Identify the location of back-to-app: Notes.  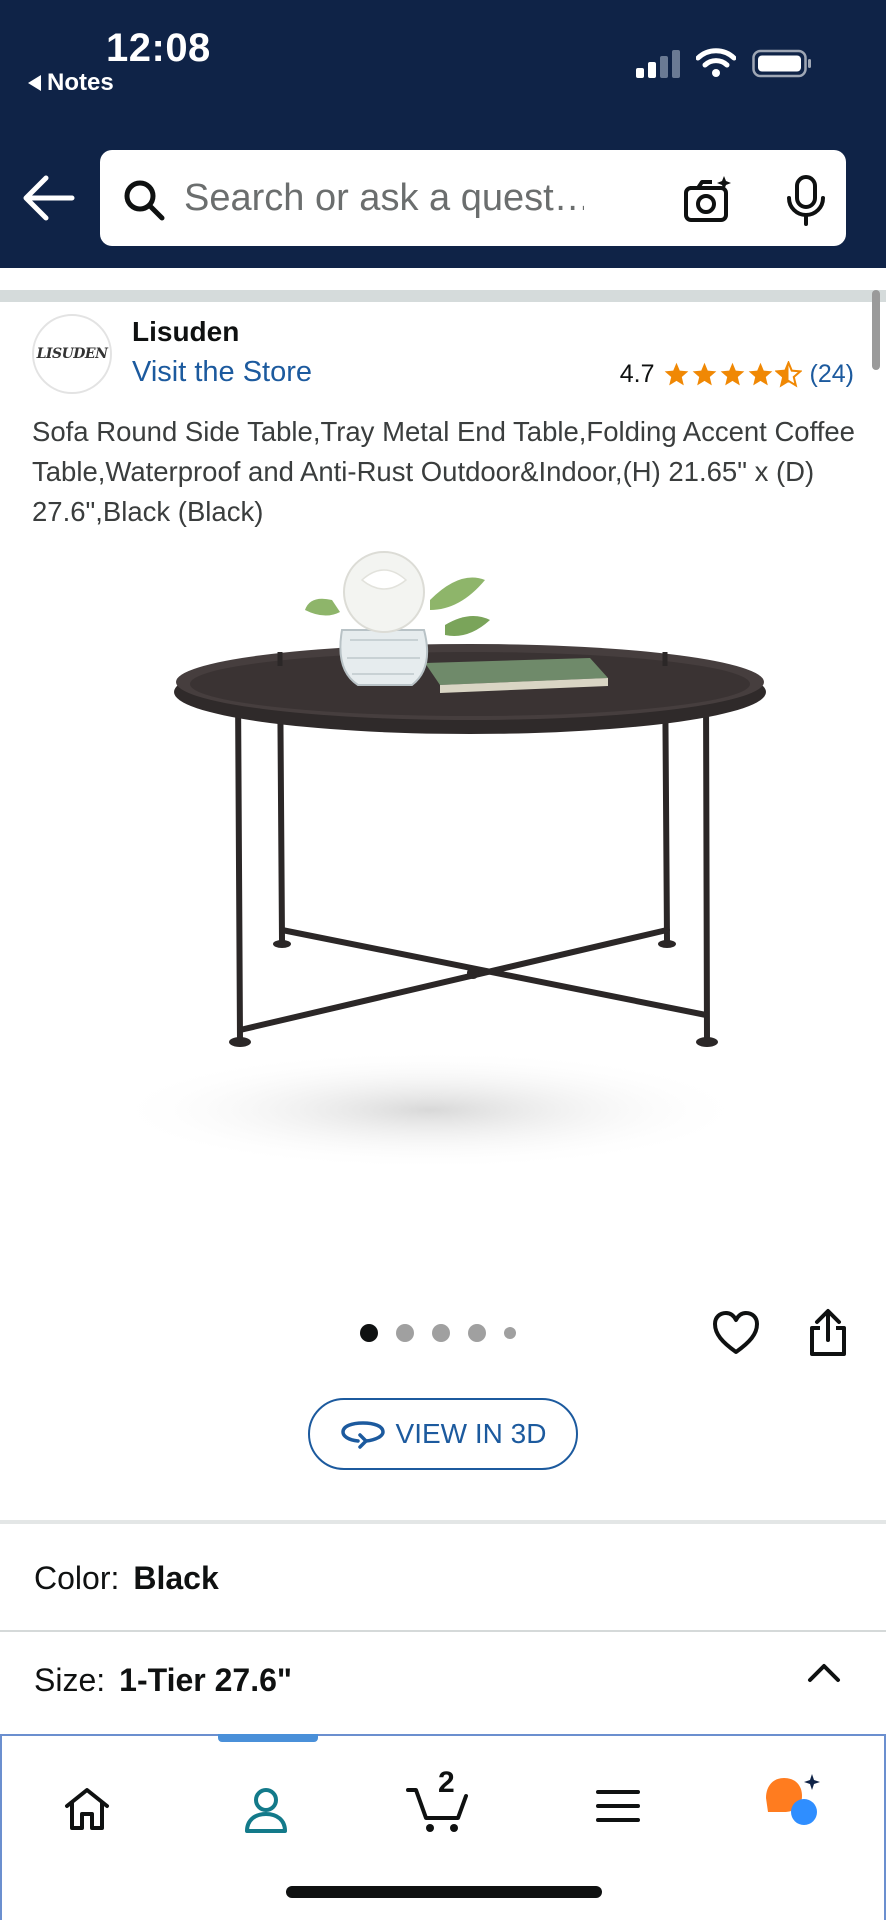
(71, 83).